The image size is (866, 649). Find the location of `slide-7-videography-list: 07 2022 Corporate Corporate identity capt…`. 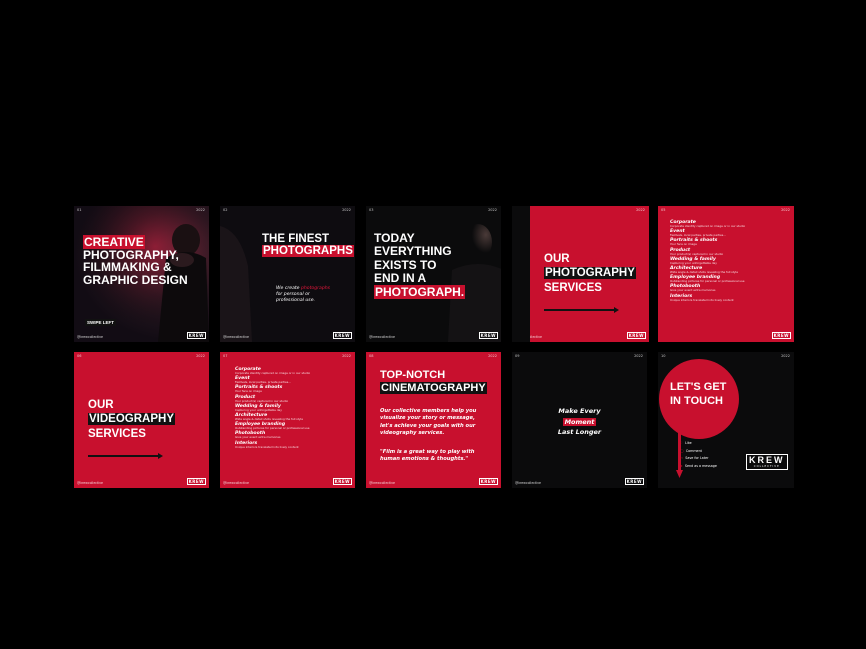

slide-7-videography-list: 07 2022 Corporate Corporate identity capt… is located at coordinates (287, 420).